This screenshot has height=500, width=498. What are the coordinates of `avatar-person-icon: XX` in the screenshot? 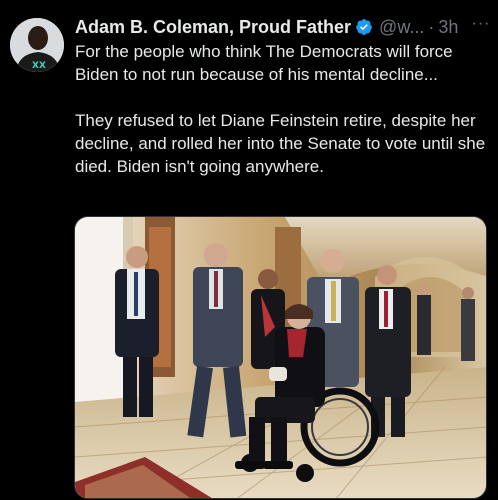 It's located at (37, 45).